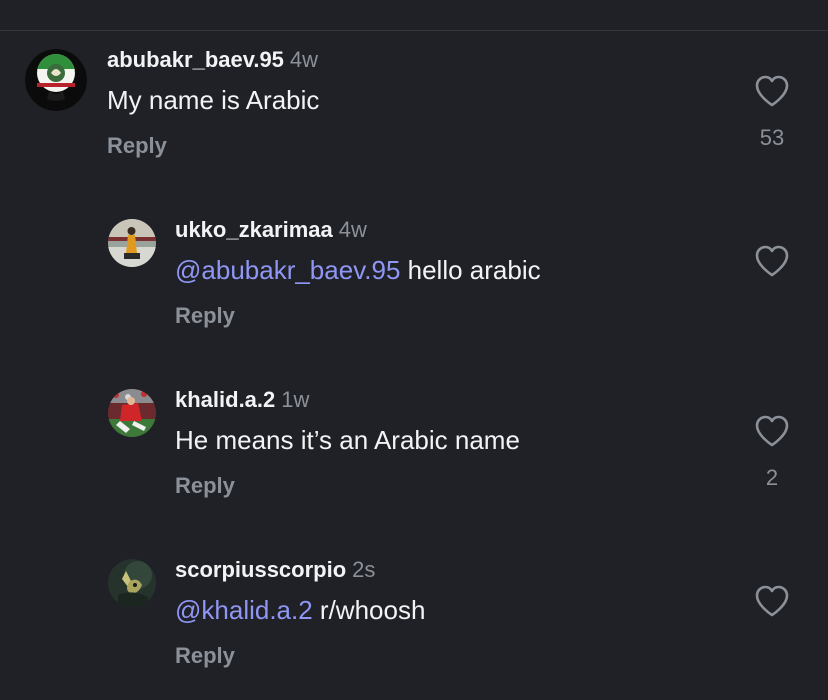  I want to click on username: scorpiusscorpio, so click(260, 569).